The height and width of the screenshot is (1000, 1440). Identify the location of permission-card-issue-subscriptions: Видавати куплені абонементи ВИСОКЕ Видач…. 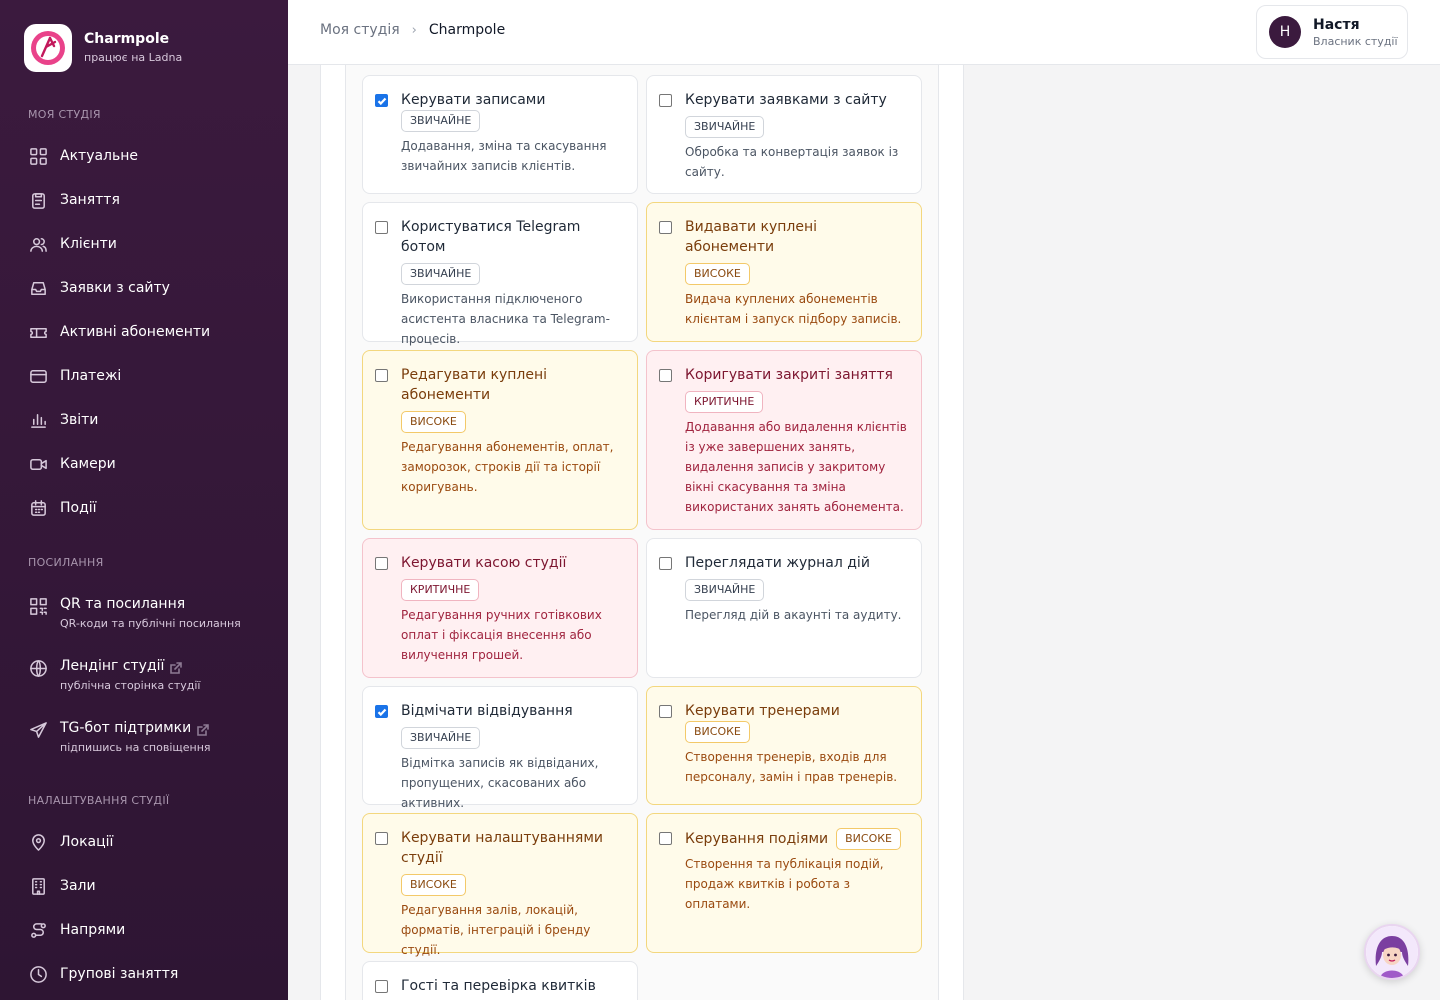
(784, 272).